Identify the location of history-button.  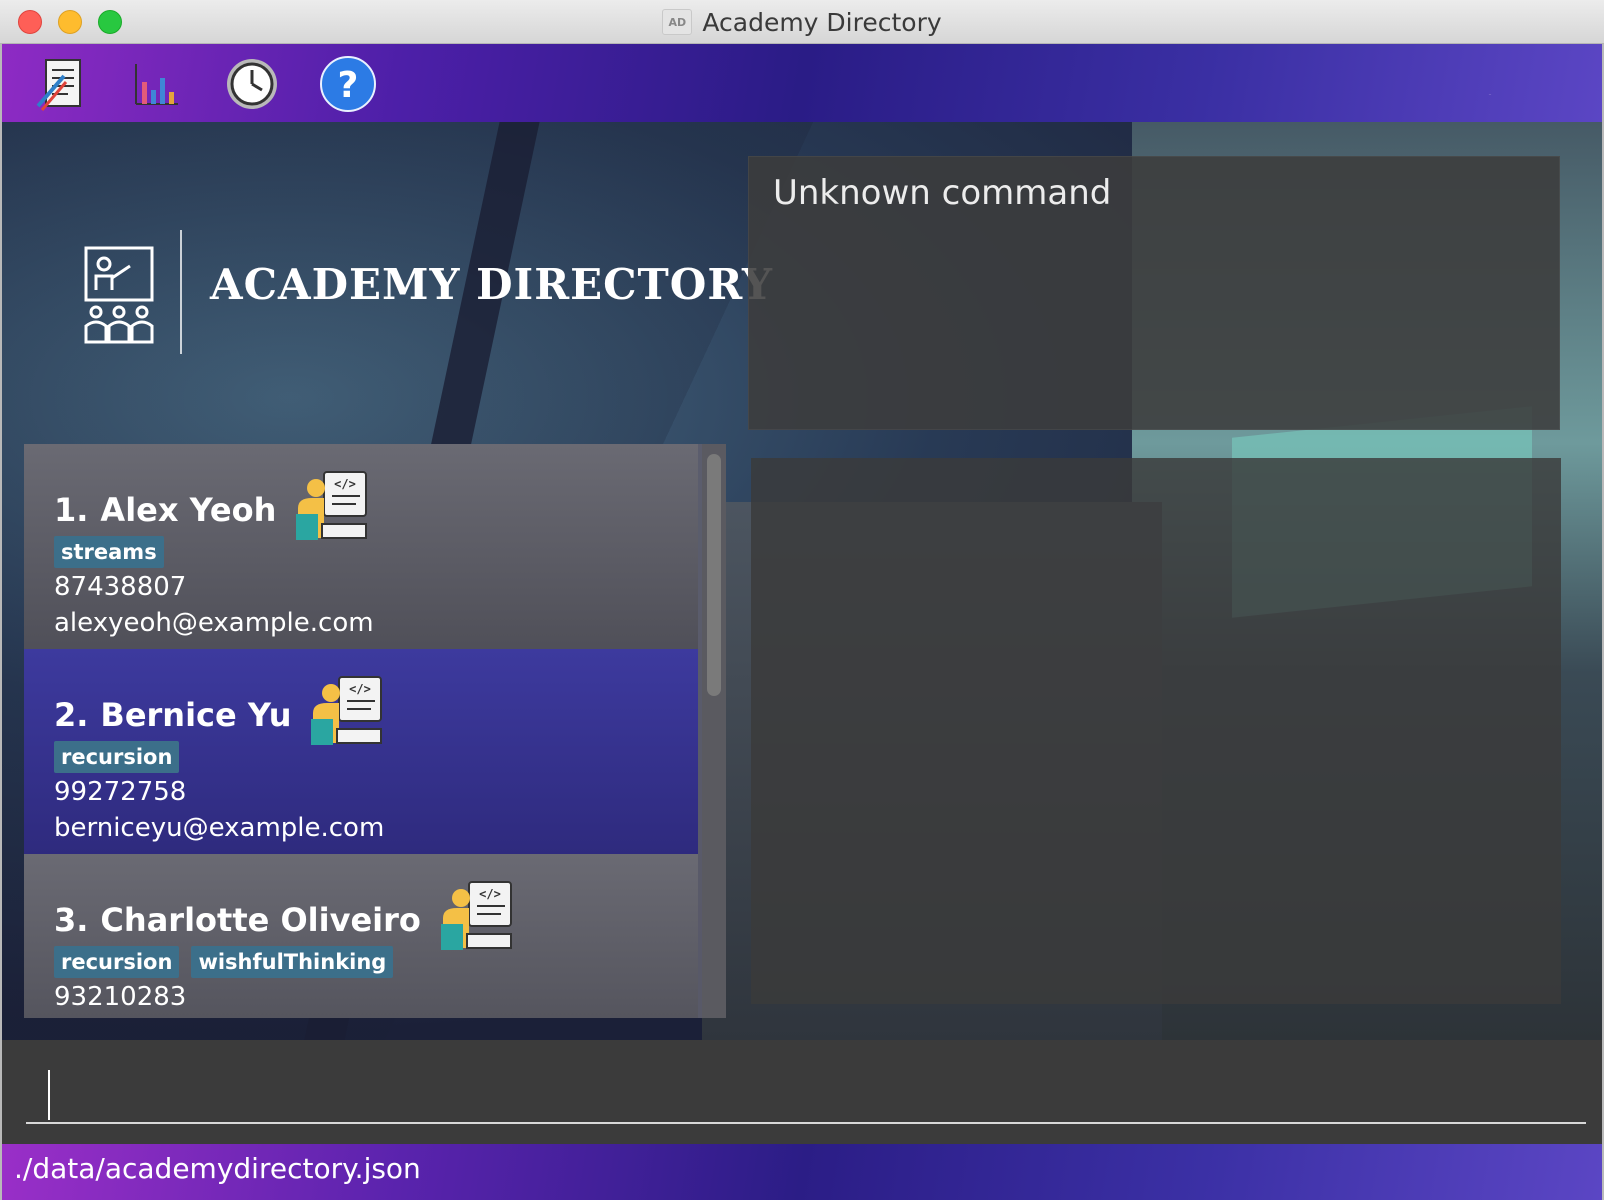
(252, 84).